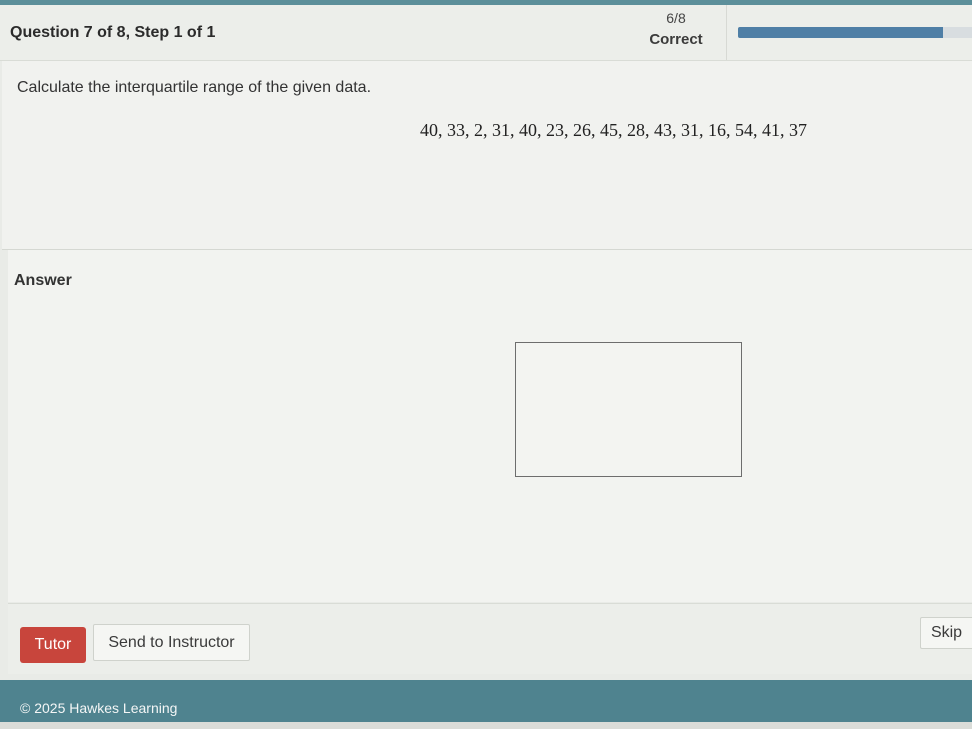 This screenshot has width=972, height=729. What do you see at coordinates (171, 642) in the screenshot?
I see `send-to-instructor-button: Send to Instructor` at bounding box center [171, 642].